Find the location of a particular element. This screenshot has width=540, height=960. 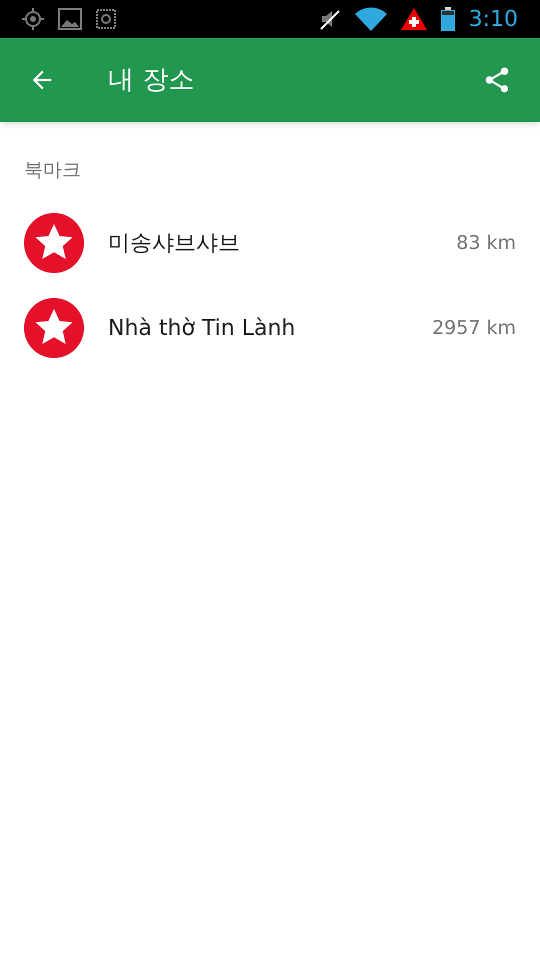

bookmark-row: 미송샤브샤브 83 km is located at coordinates (270, 243).